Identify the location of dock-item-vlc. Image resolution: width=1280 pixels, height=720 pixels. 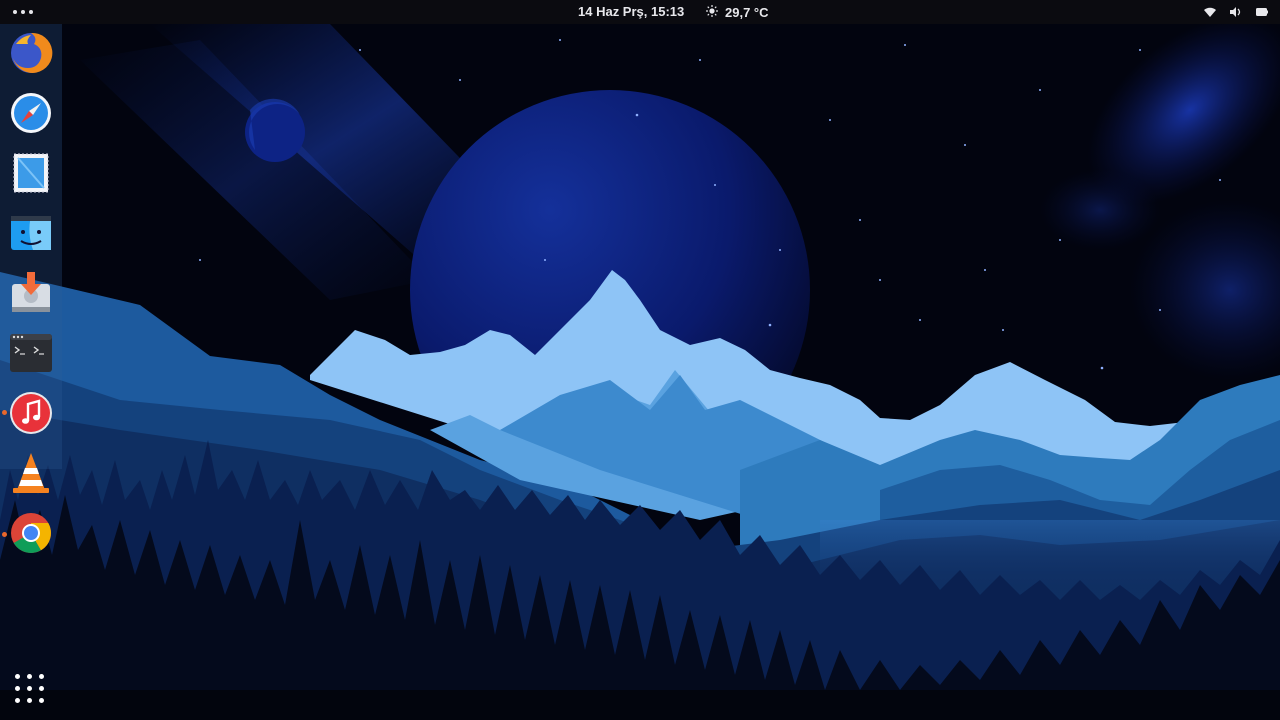
(31, 473).